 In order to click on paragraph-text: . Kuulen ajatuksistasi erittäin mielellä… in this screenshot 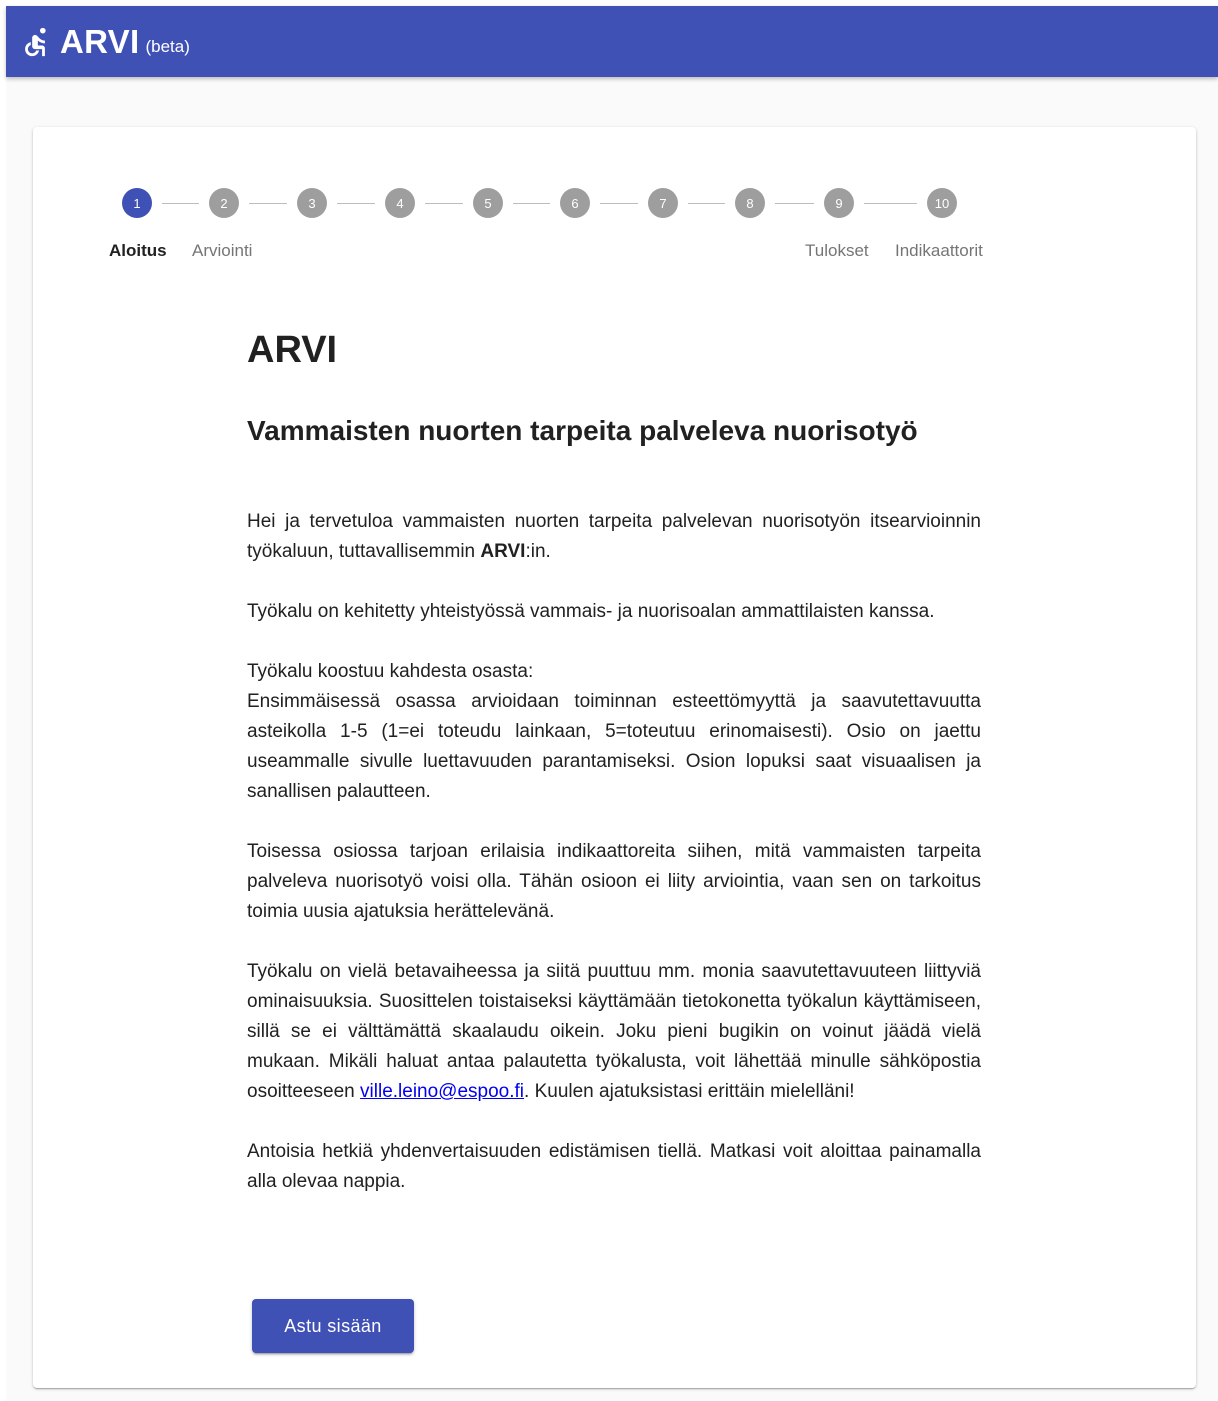, I will do `click(689, 1091)`.